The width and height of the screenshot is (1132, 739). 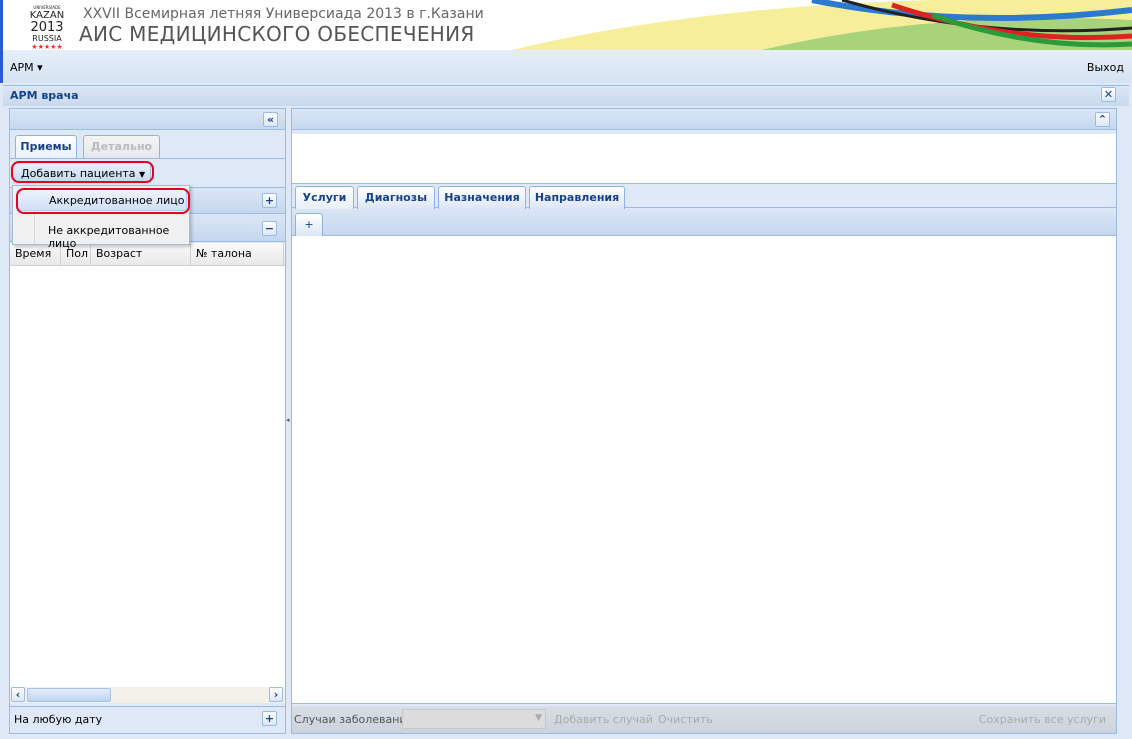 I want to click on arm-menu: АРМ ▾, so click(x=26, y=67).